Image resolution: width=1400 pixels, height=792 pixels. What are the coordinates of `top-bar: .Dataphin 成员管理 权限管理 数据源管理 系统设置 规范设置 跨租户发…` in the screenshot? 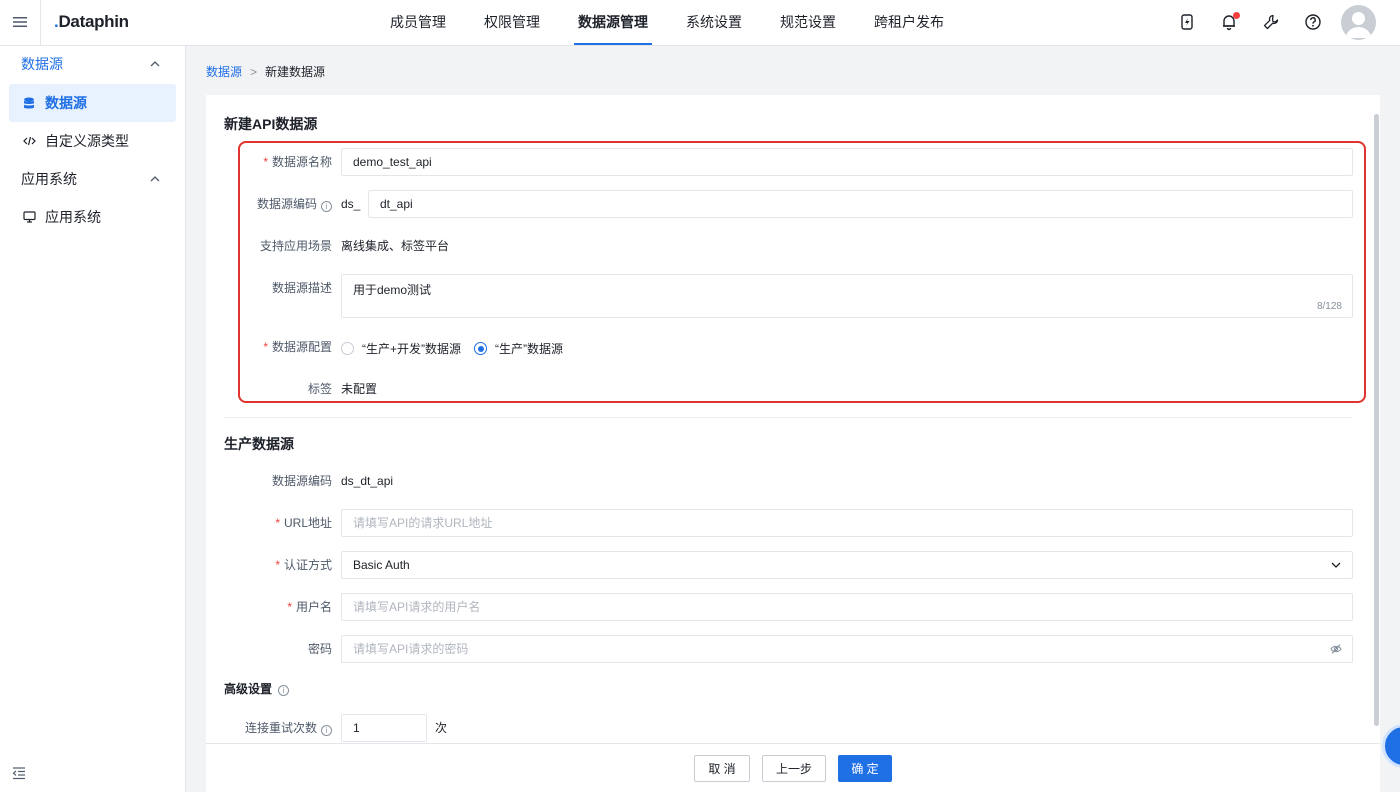 It's located at (700, 23).